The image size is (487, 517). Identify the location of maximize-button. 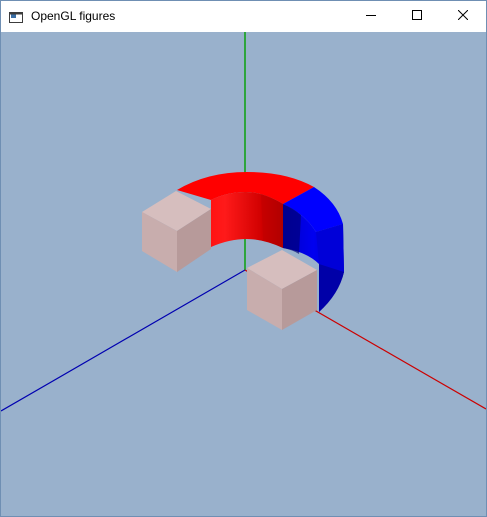
(417, 16).